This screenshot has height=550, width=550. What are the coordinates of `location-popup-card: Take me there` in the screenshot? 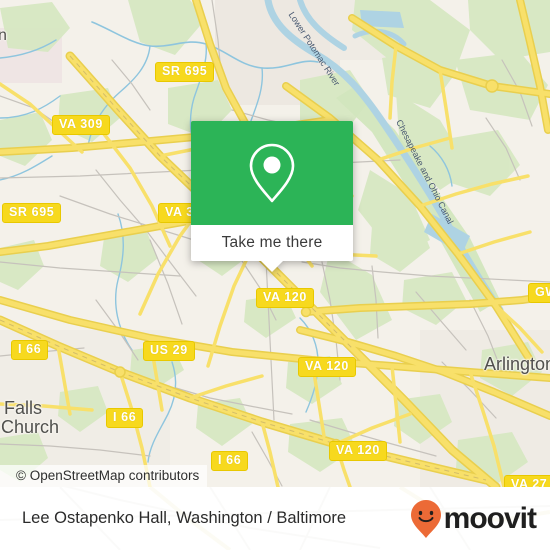 It's located at (272, 196).